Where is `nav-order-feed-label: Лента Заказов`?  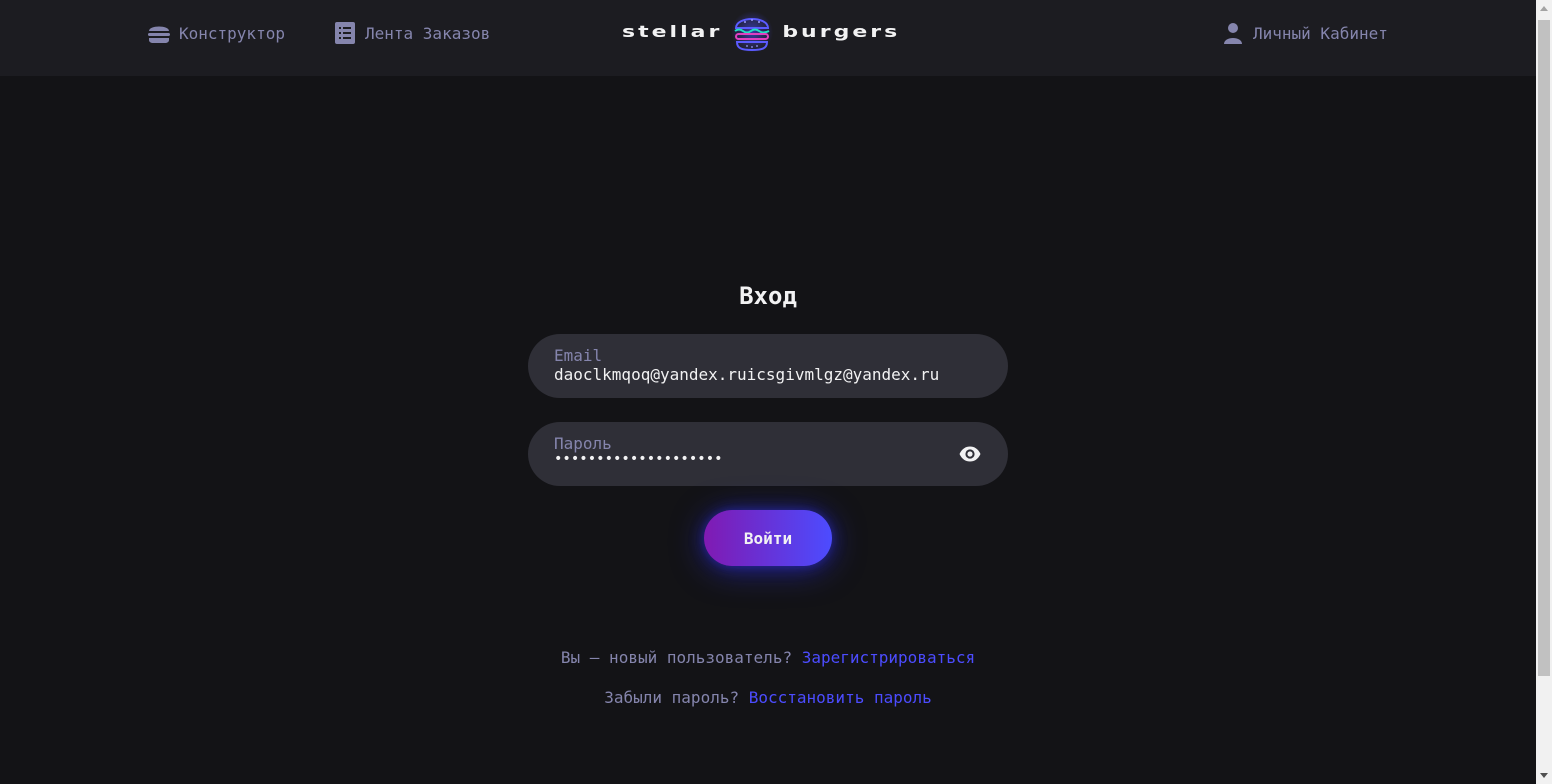
nav-order-feed-label: Лента Заказов is located at coordinates (428, 33).